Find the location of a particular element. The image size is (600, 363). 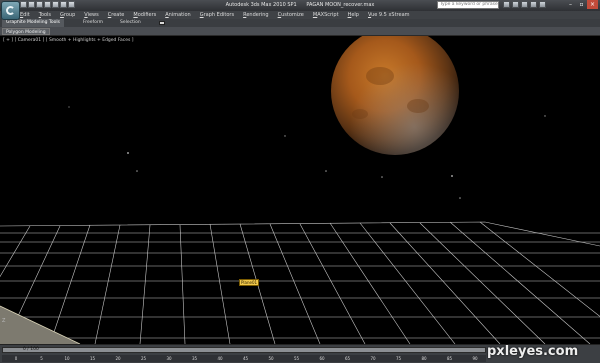

menu-item-animation: Animation is located at coordinates (178, 15).